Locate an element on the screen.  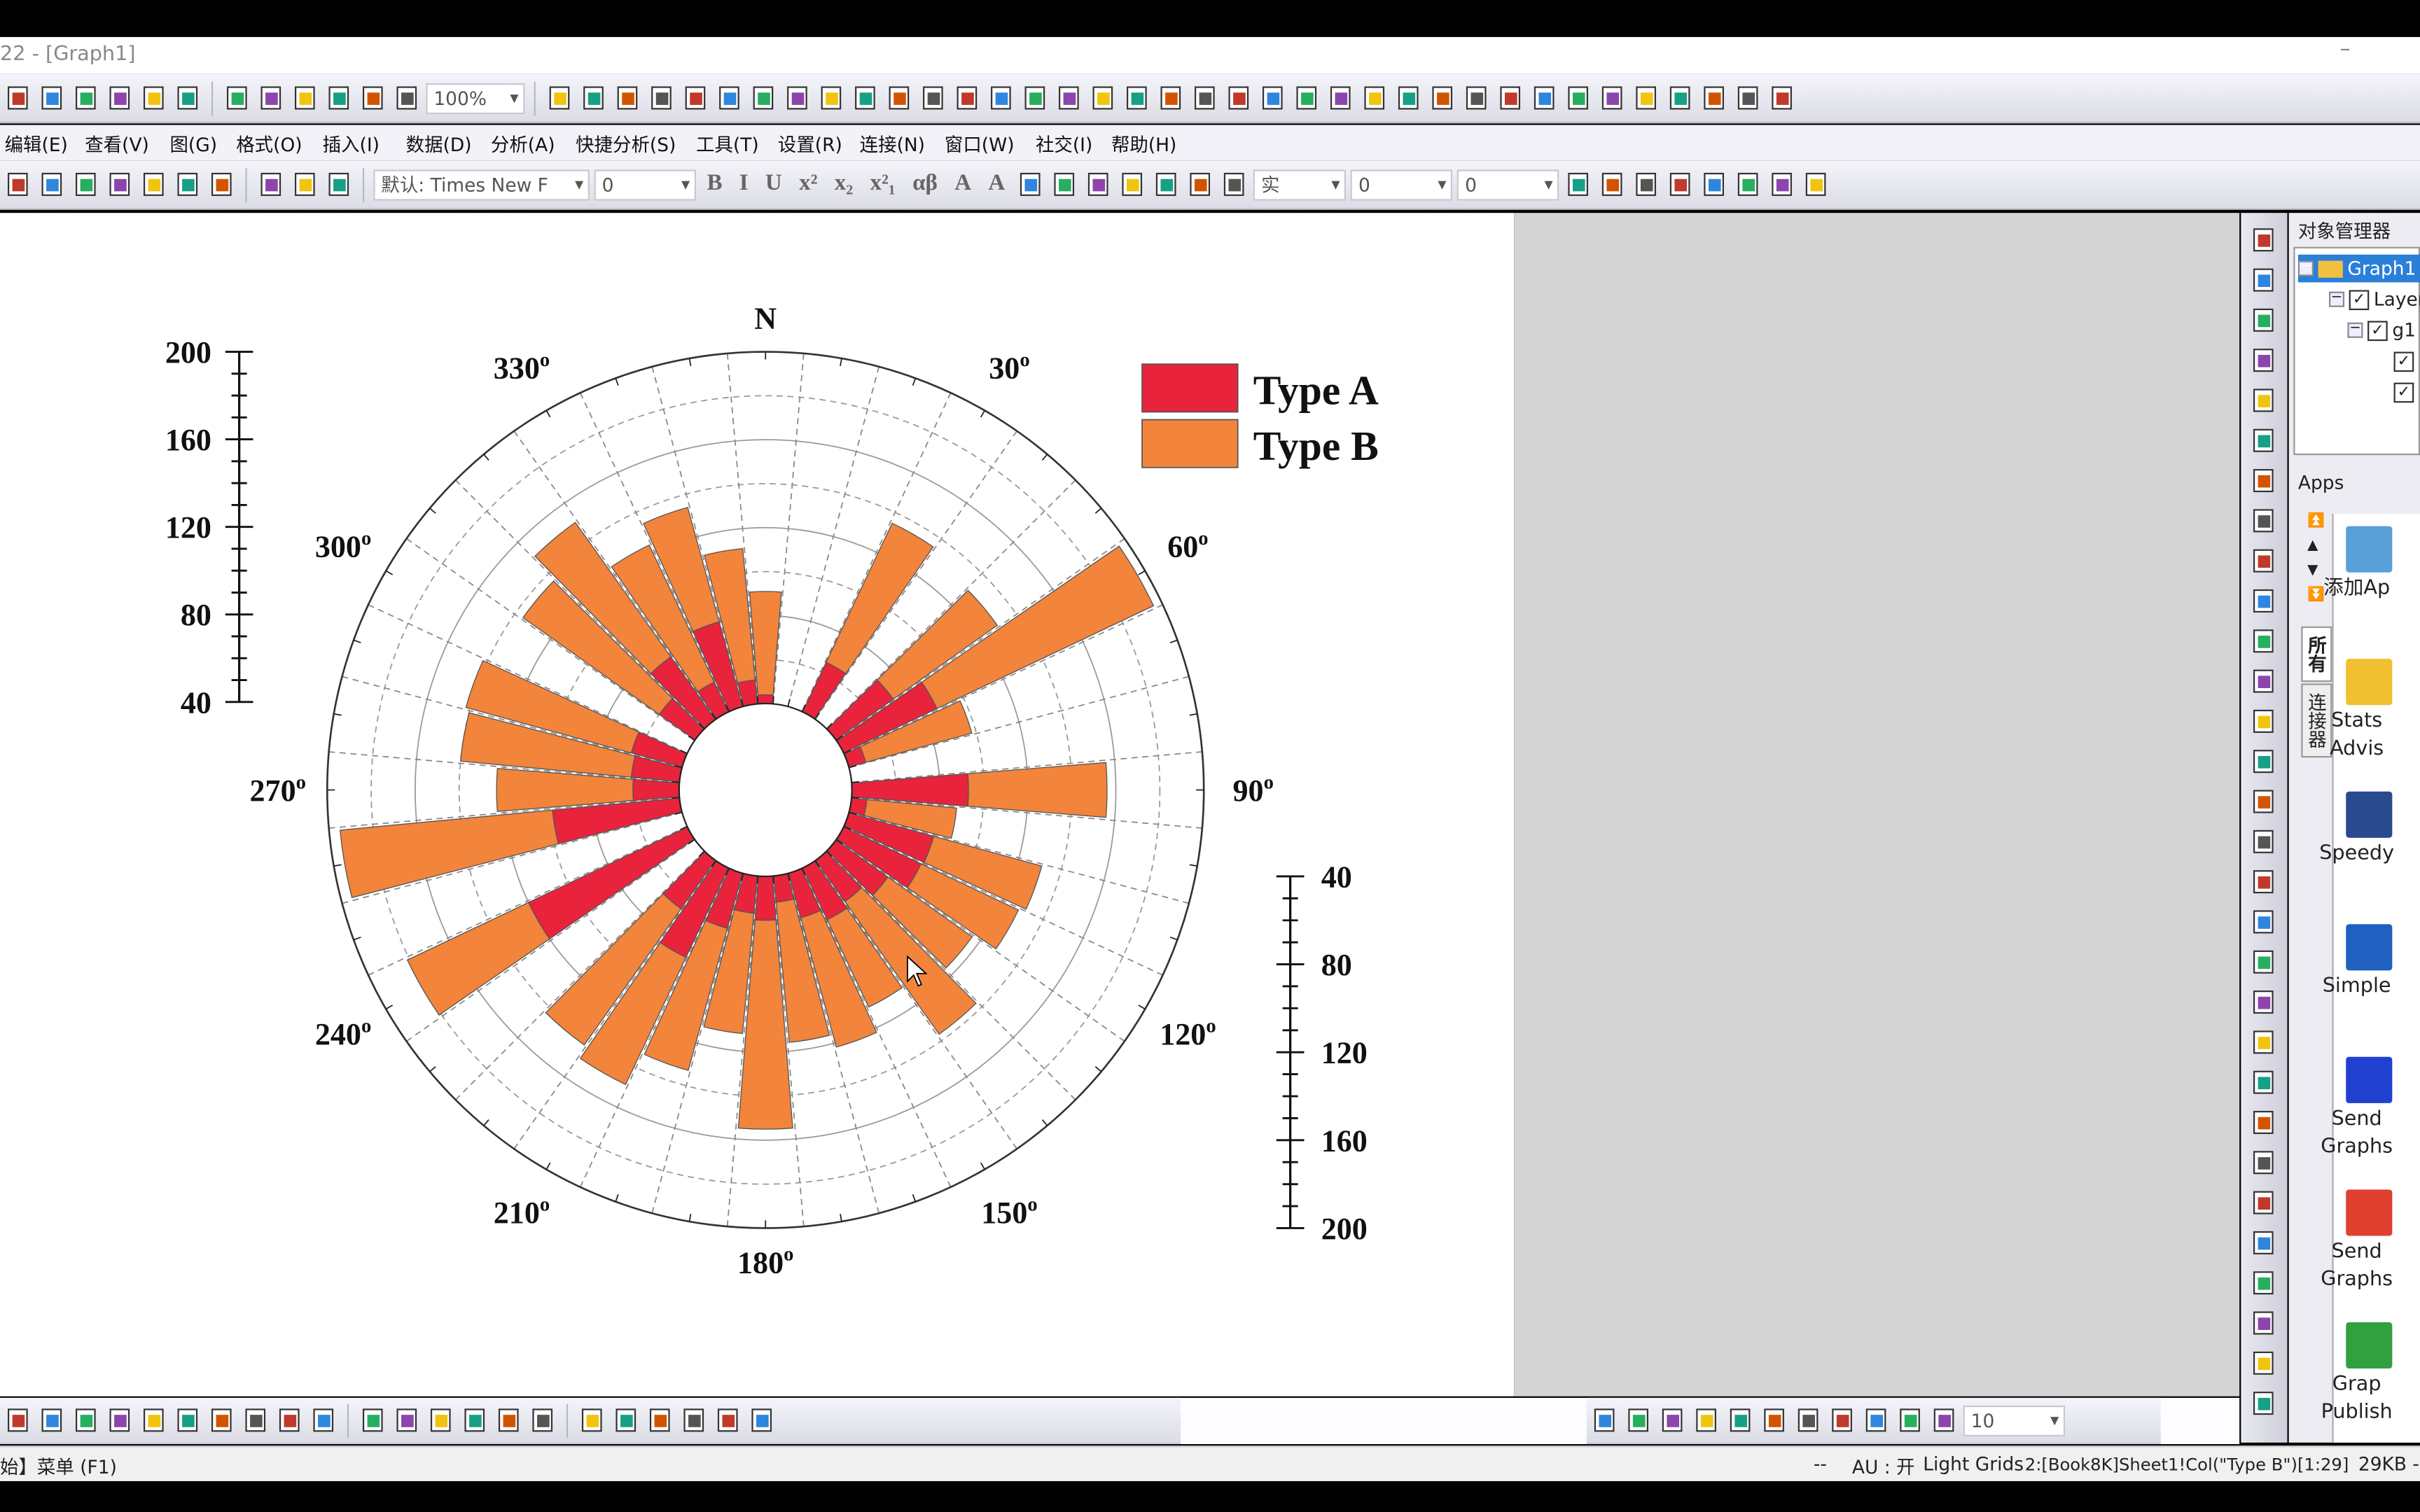
menu-item: 设置(R) is located at coordinates (810, 144).